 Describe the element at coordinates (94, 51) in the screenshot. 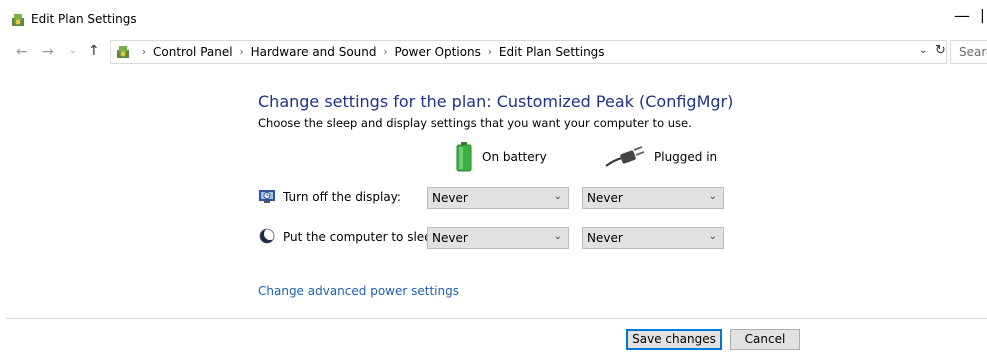

I see `up-arrow-icon: ↑` at that location.